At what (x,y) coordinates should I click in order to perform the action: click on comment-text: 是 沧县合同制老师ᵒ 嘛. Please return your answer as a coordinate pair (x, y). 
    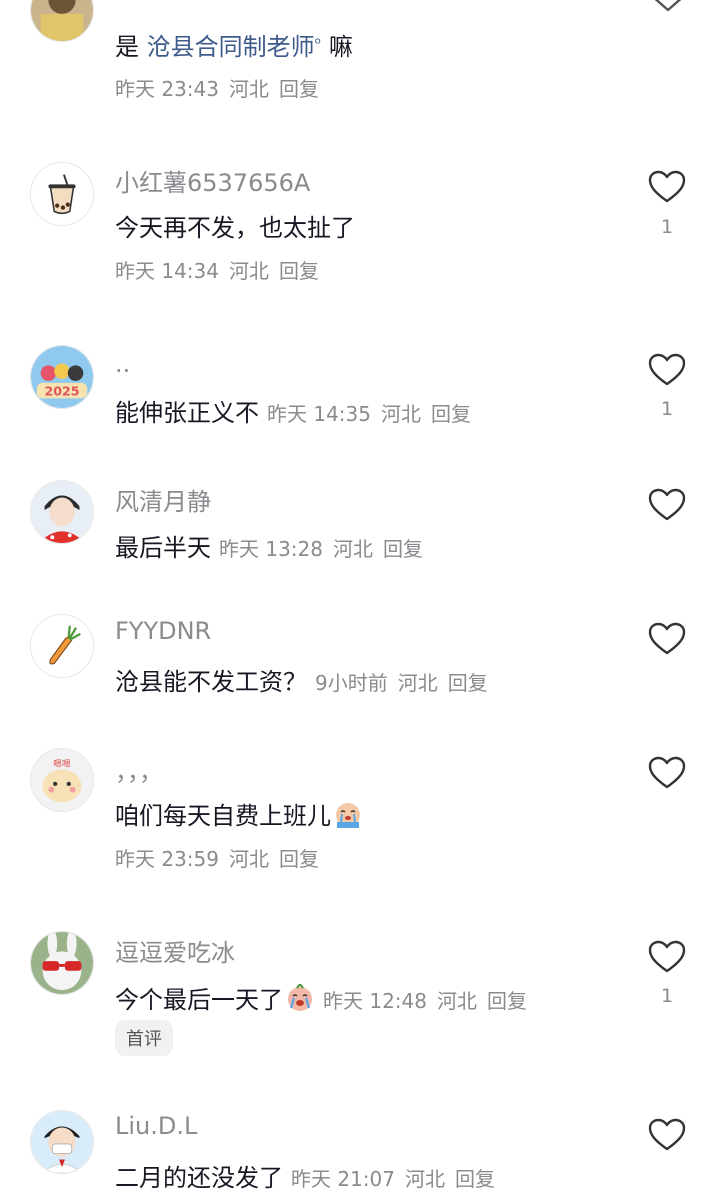
    Looking at the image, I should click on (234, 47).